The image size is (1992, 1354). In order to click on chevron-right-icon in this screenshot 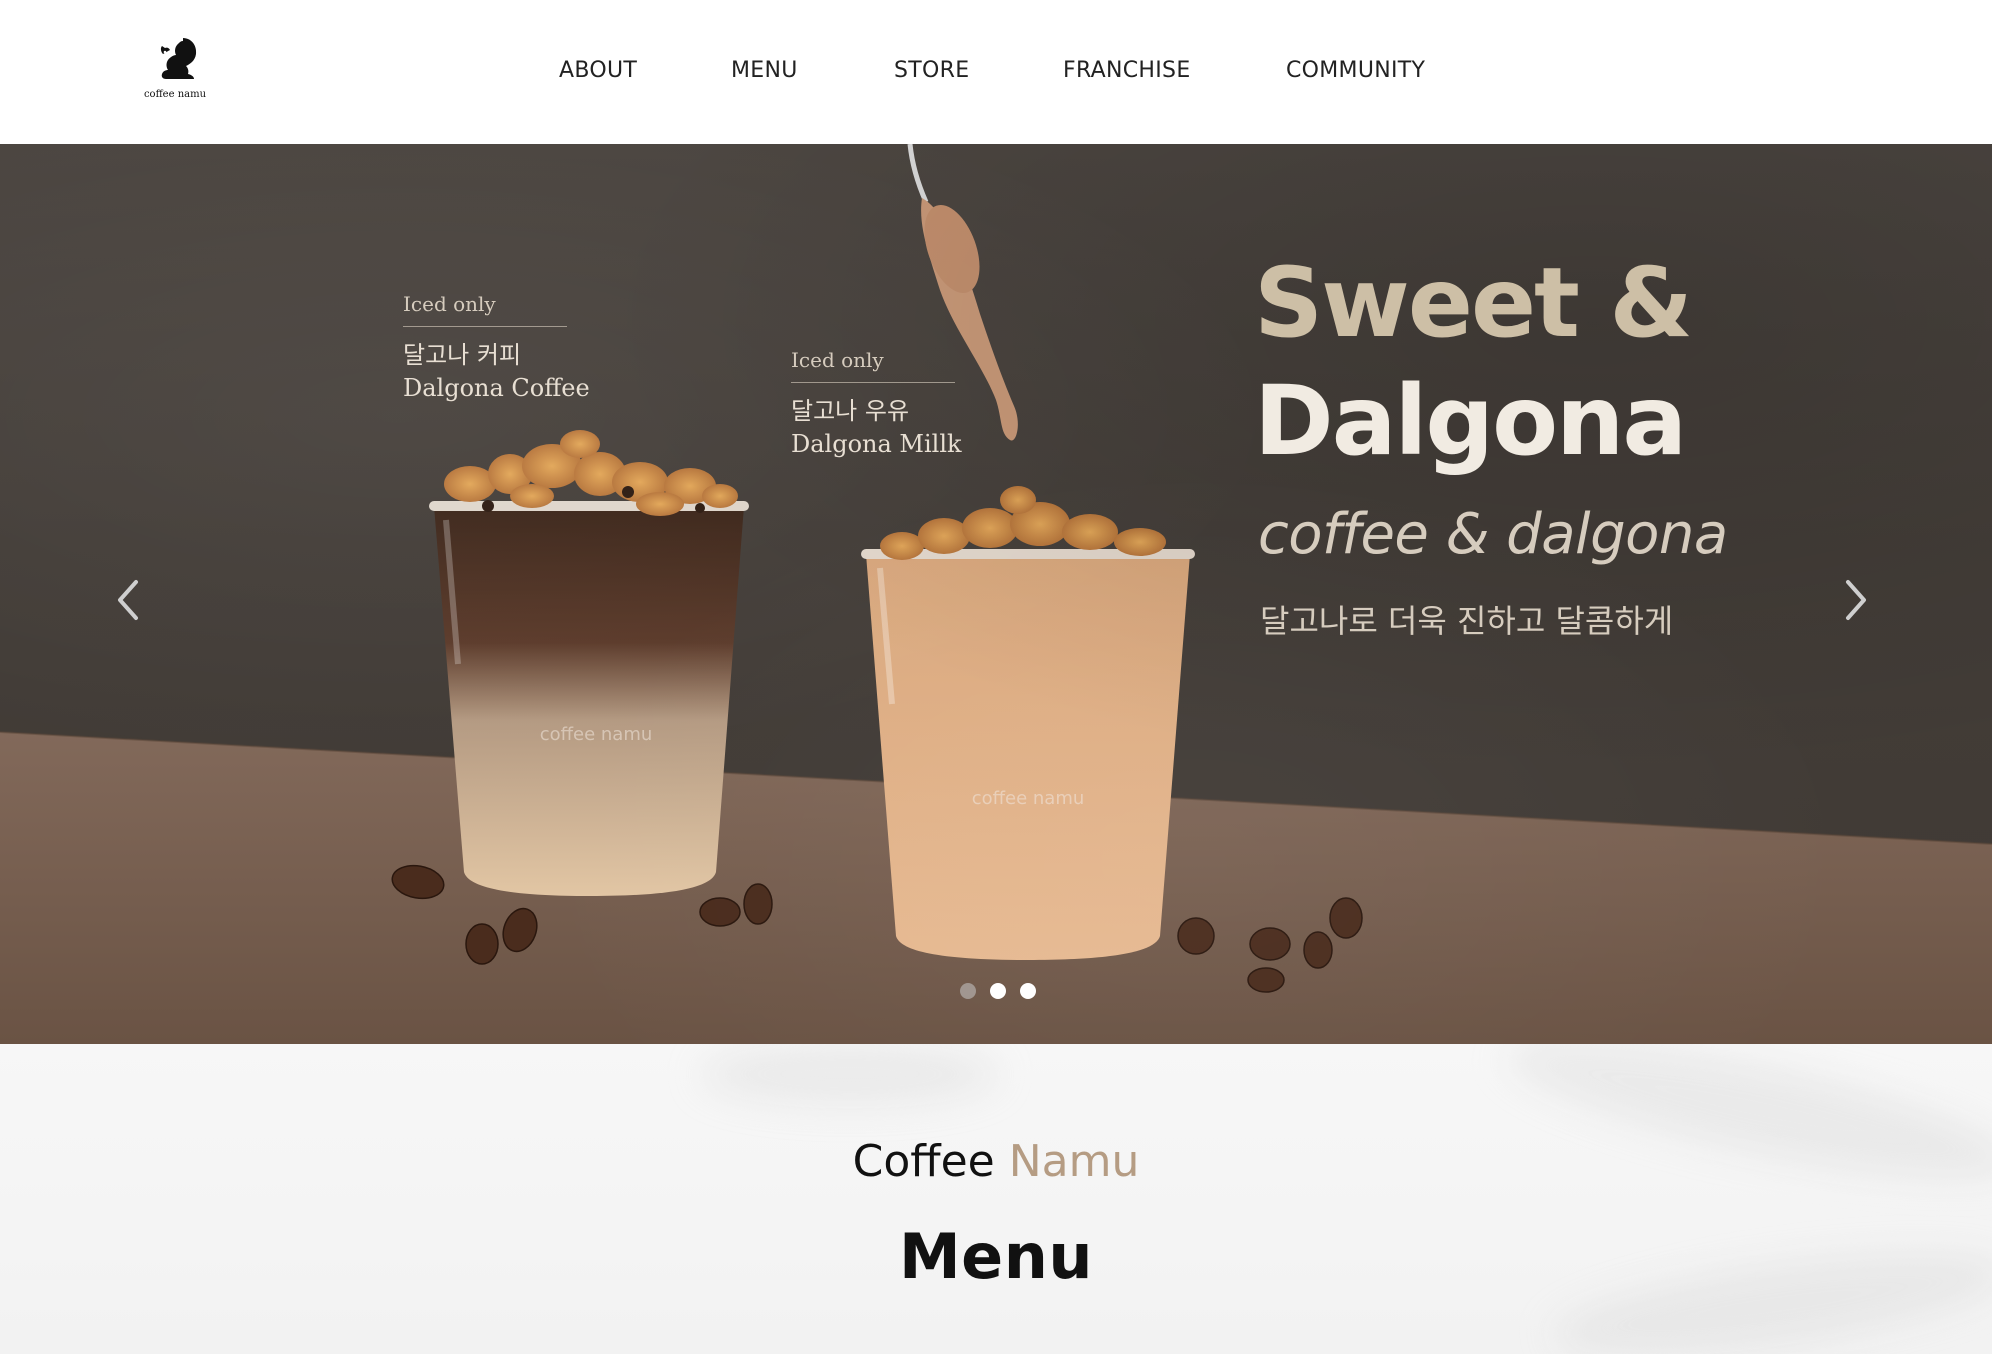, I will do `click(1856, 600)`.